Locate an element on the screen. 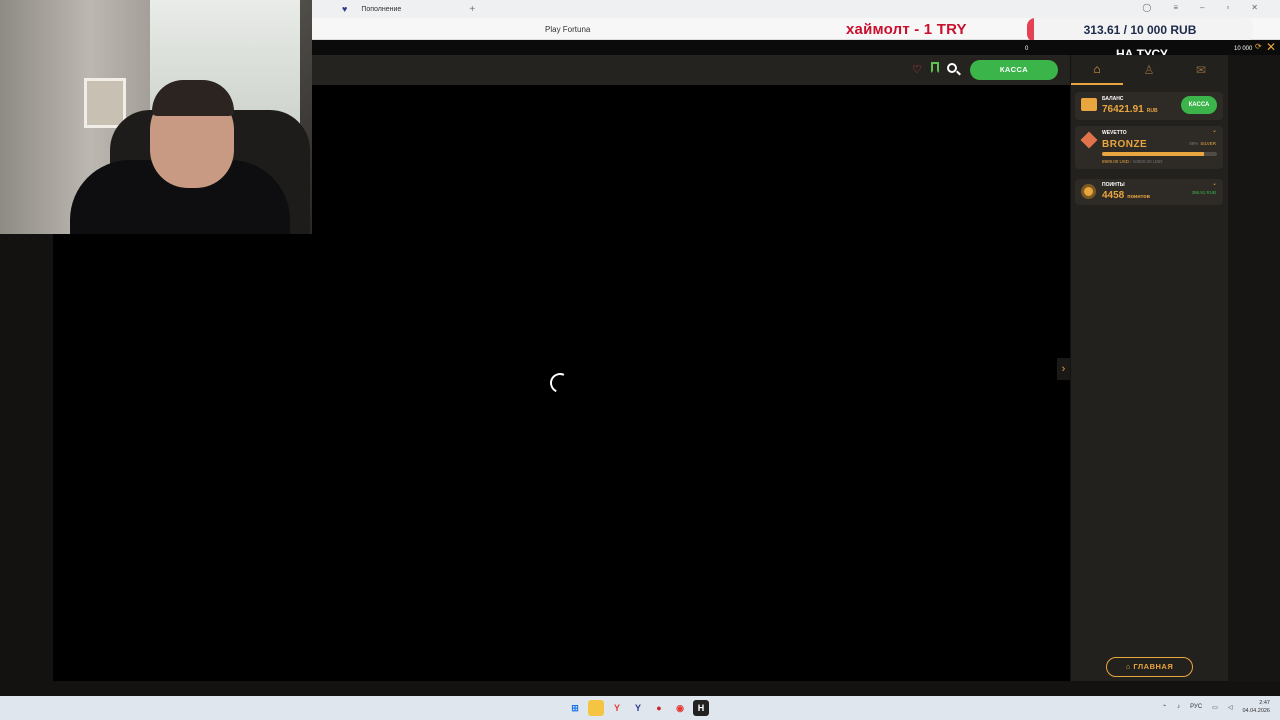 The width and height of the screenshot is (1280, 720). record-app-icon: ● is located at coordinates (659, 708).